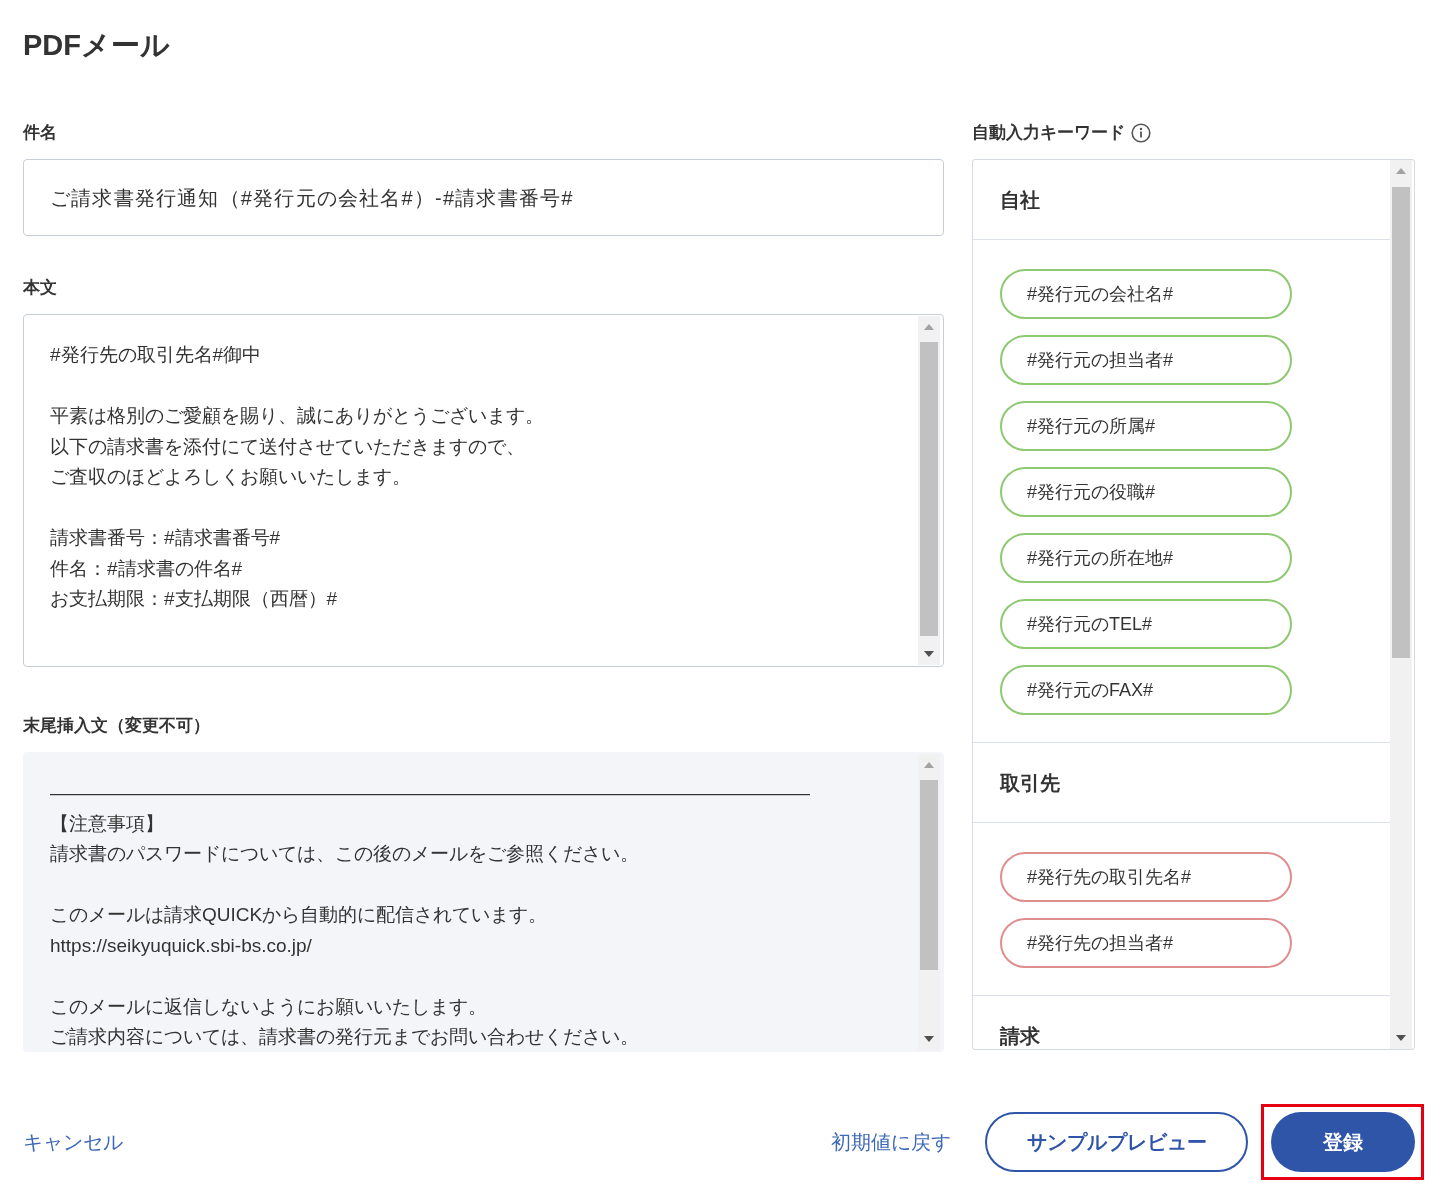 Image resolution: width=1440 pixels, height=1184 pixels. Describe the element at coordinates (1020, 199) in the screenshot. I see `group-heading: 自社` at that location.